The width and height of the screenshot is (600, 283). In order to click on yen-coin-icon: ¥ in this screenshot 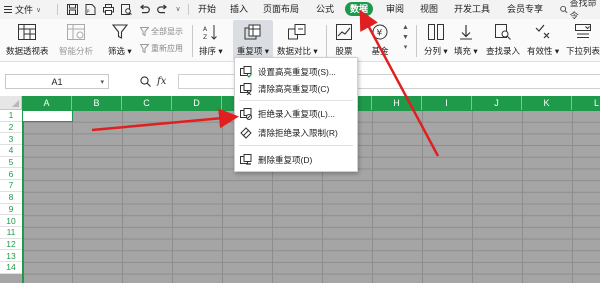, I will do `click(380, 32)`.